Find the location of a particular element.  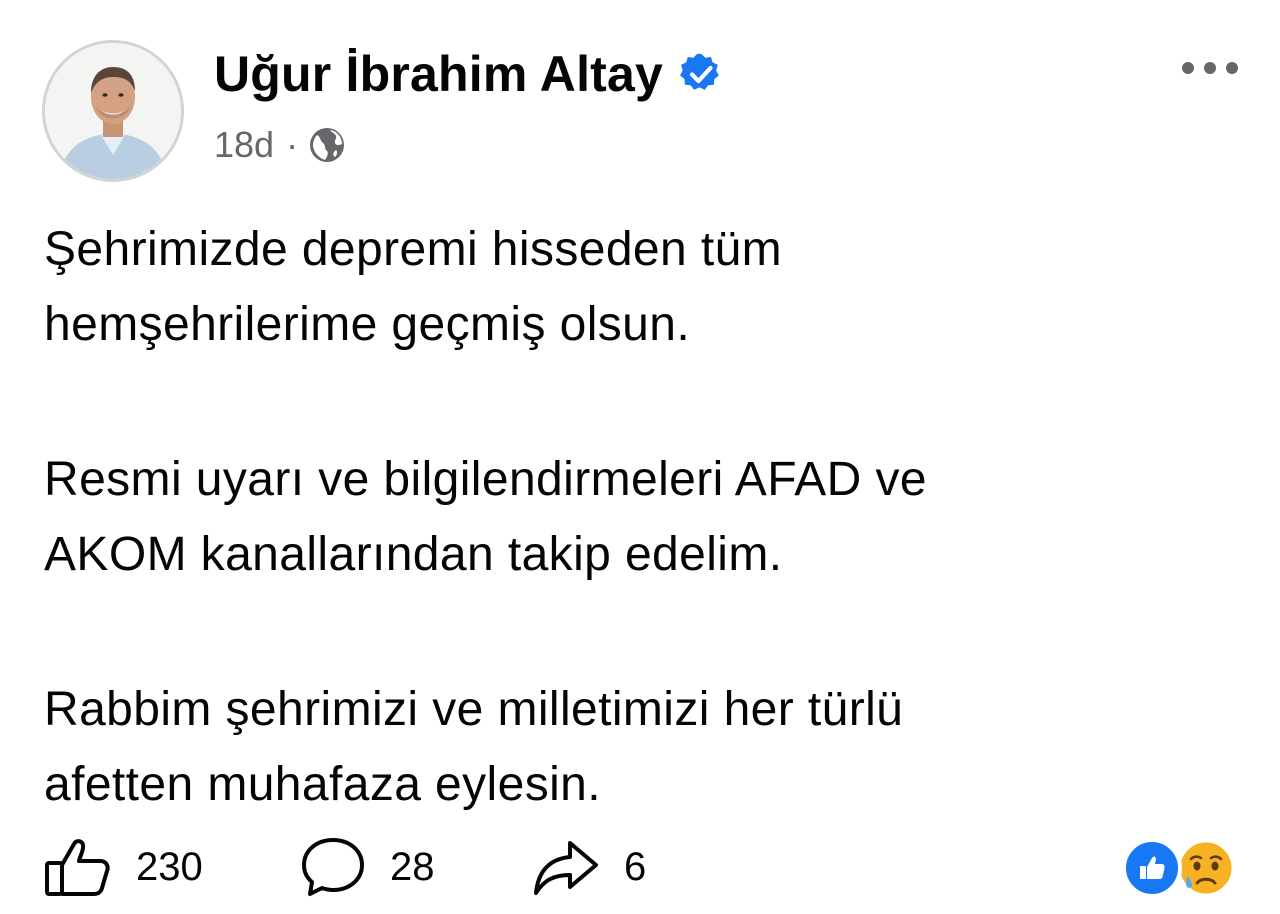

reactions-summary is located at coordinates (1179, 868).